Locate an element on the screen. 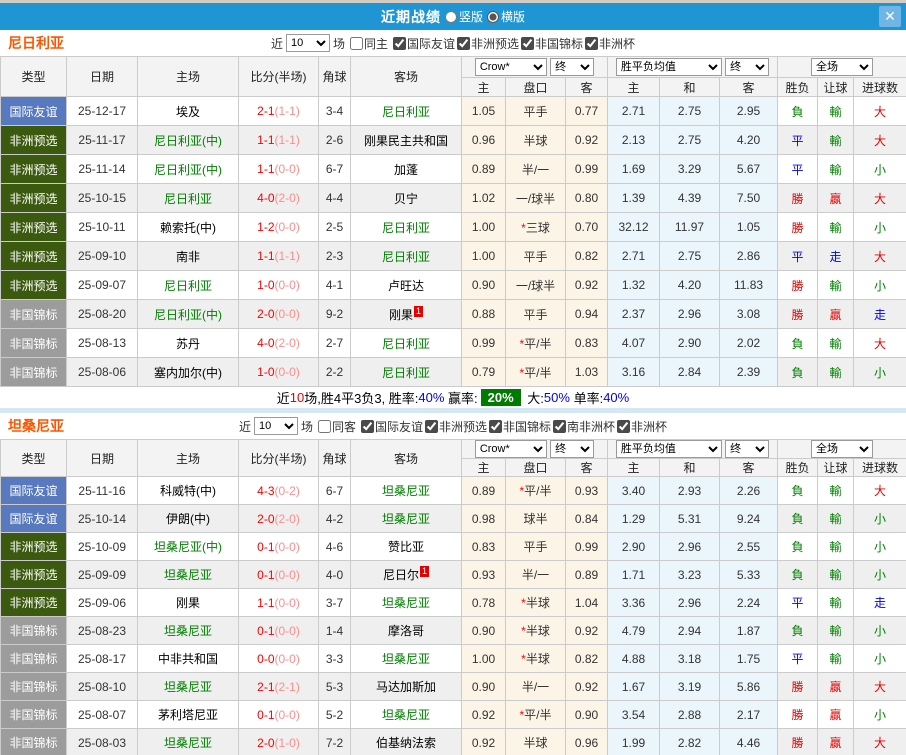 The image size is (906, 755). layout-option-horizontal: 横版 is located at coordinates (506, 16).